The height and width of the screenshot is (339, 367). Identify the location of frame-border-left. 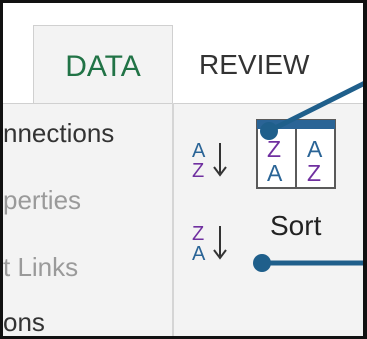
(1, 169).